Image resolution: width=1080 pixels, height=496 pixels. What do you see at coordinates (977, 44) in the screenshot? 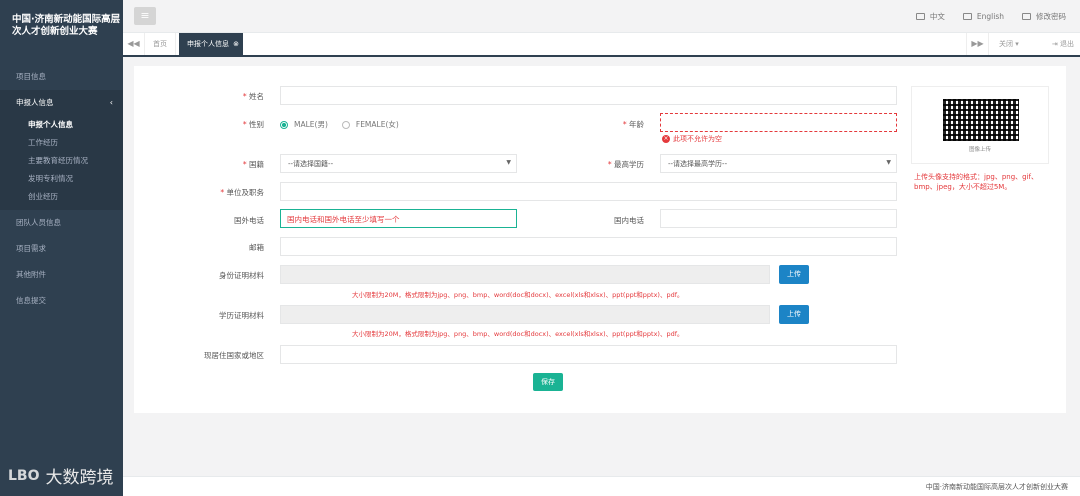
I see `tab-scroll-right-icon: ▶▶` at bounding box center [977, 44].